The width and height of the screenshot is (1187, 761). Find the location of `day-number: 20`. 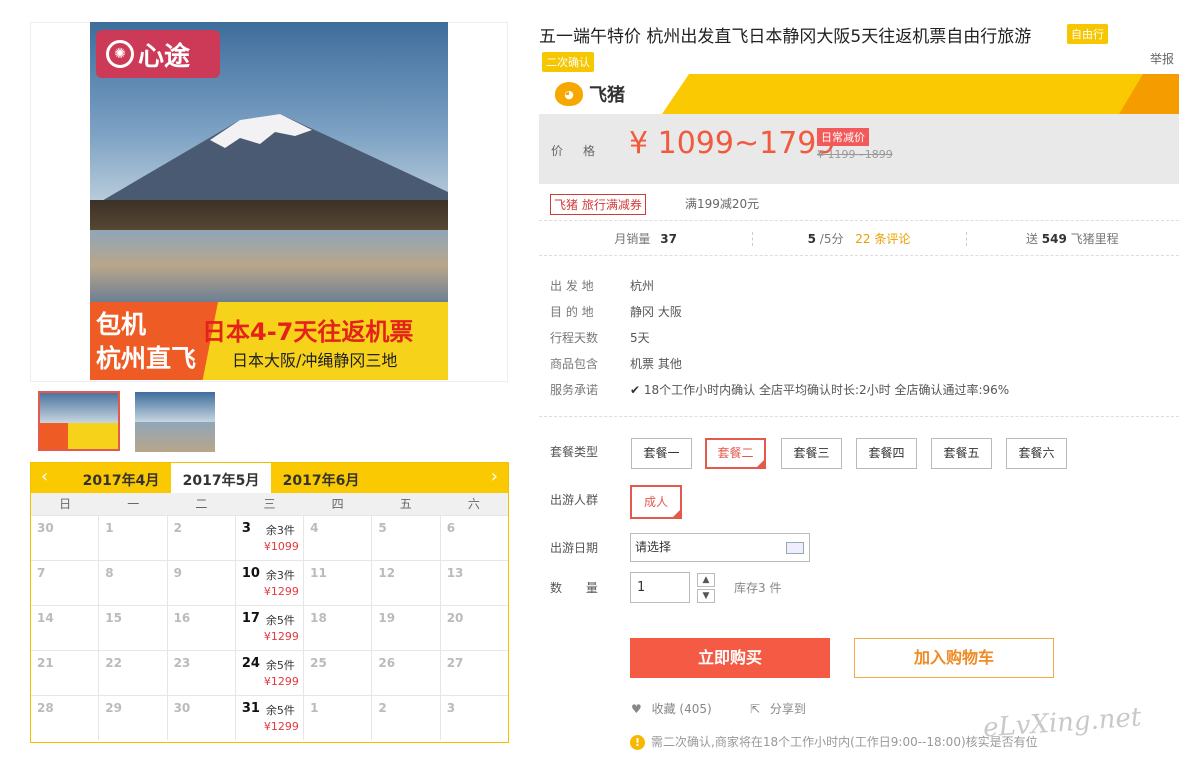

day-number: 20 is located at coordinates (455, 618).